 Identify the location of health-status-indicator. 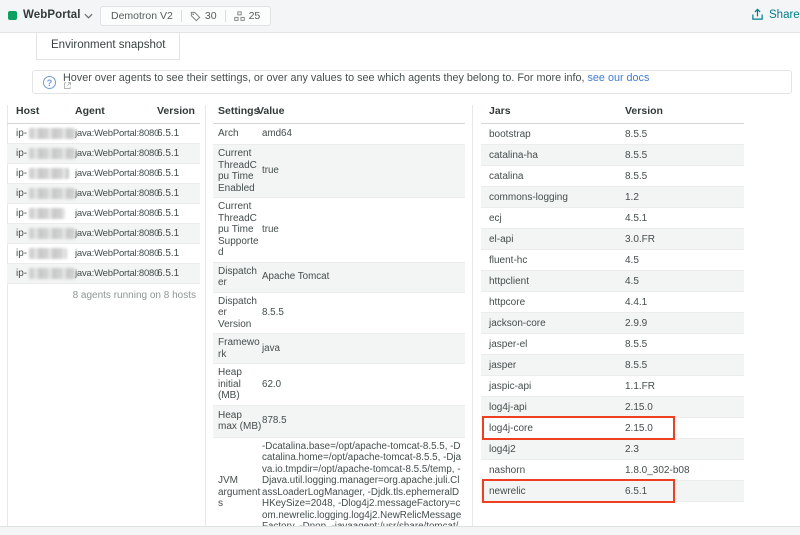
(12, 15).